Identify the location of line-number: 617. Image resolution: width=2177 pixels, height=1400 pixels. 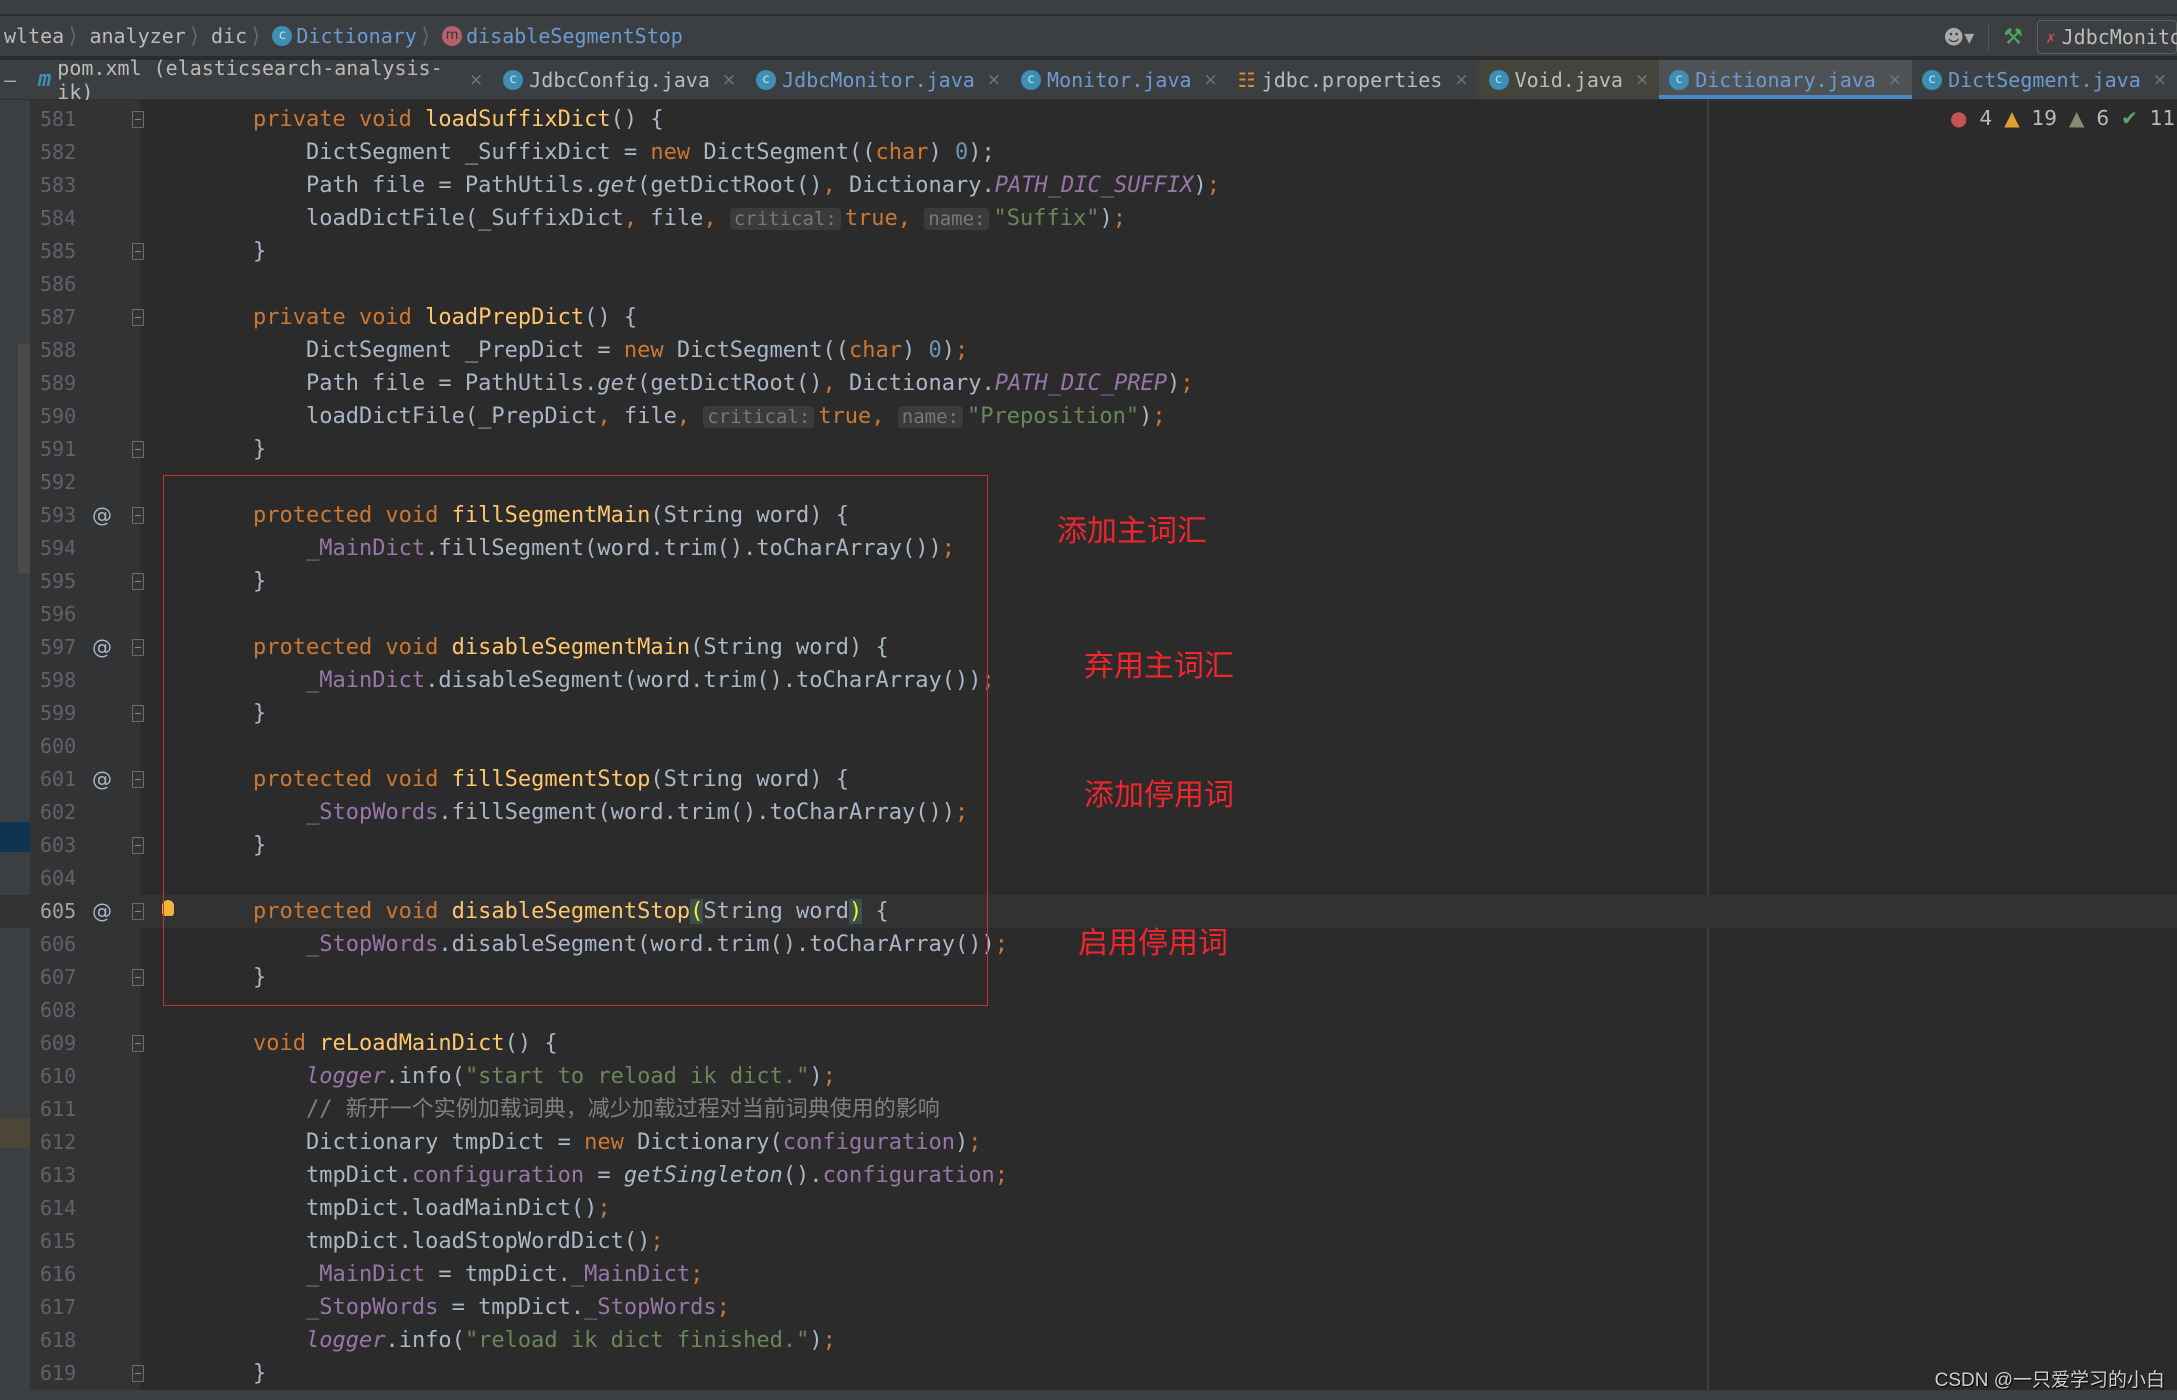
(60, 1307).